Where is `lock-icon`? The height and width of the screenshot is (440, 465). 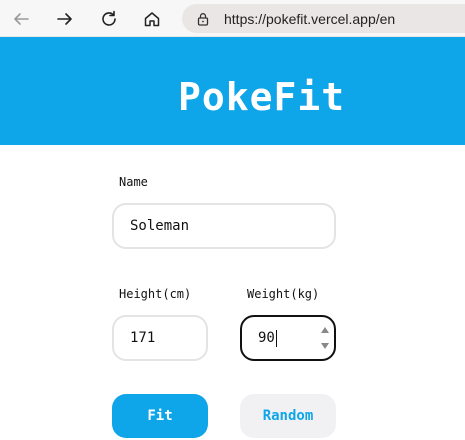
lock-icon is located at coordinates (203, 19).